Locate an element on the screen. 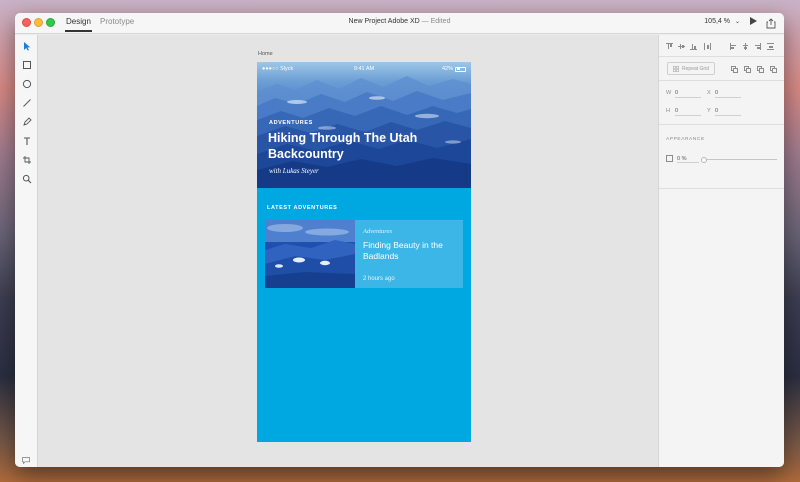 The width and height of the screenshot is (800, 482). chevron-down-icon: ⌄ is located at coordinates (737, 22).